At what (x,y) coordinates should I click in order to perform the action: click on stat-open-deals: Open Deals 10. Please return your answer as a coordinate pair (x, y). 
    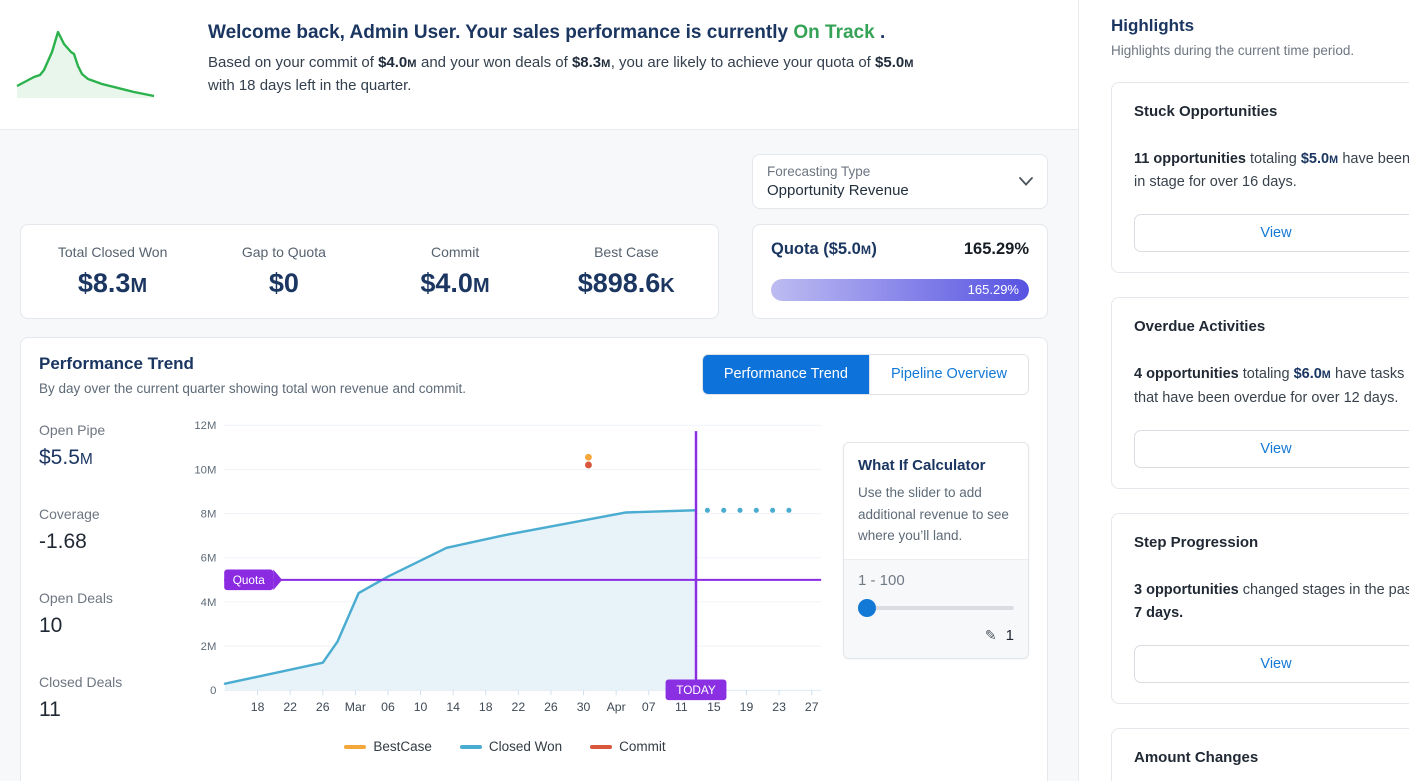
    Looking at the image, I should click on (76, 613).